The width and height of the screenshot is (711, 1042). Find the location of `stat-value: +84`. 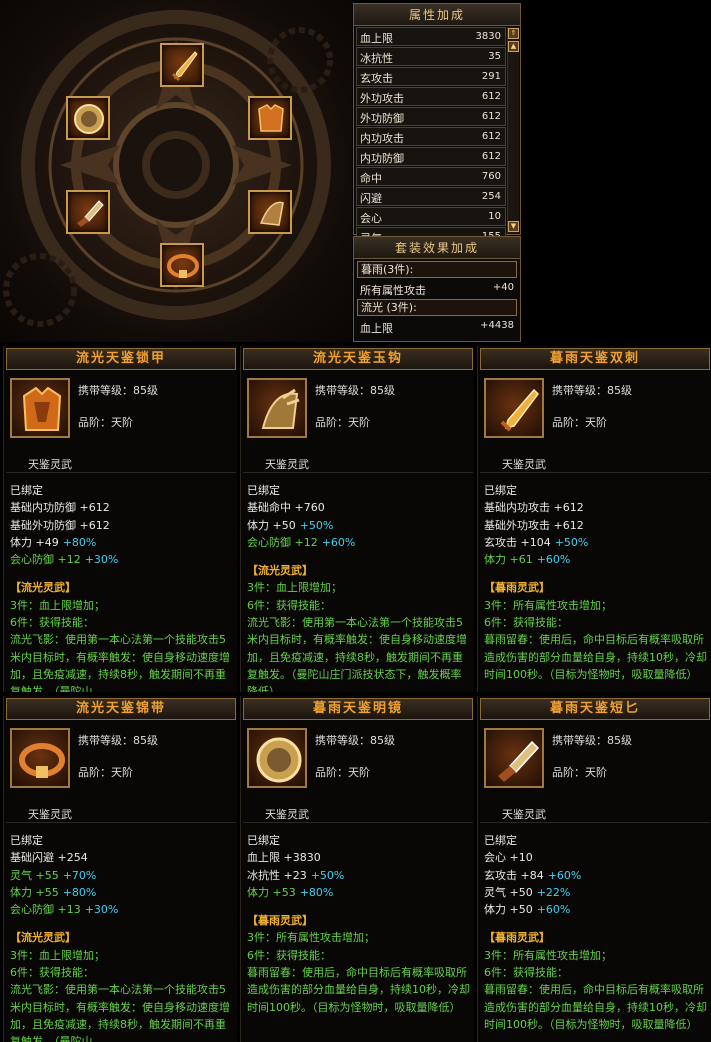

stat-value: +84 is located at coordinates (532, 875).